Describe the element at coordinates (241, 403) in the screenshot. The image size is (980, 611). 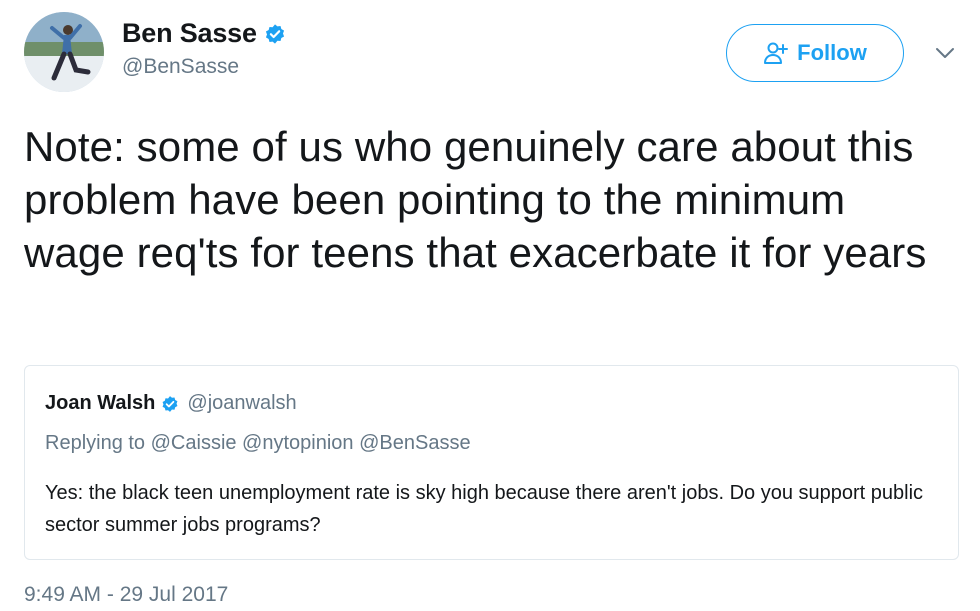
I see `quoted-author-handle: @joanwalsh` at that location.